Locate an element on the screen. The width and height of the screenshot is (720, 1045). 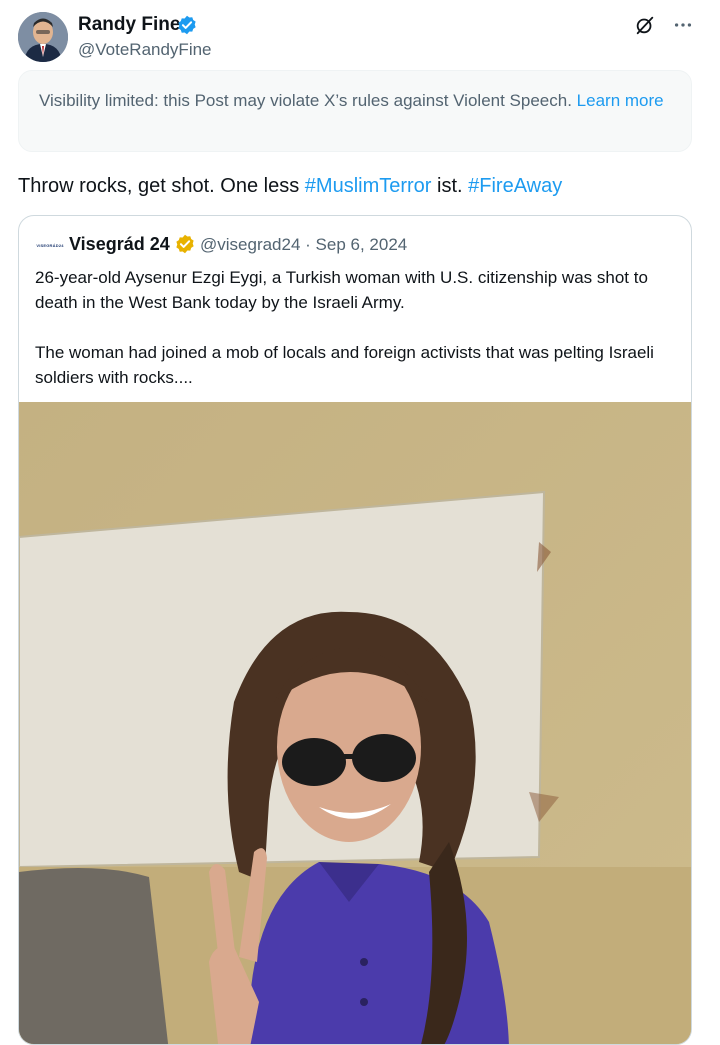
author-name: Randy Fine is located at coordinates (129, 25).